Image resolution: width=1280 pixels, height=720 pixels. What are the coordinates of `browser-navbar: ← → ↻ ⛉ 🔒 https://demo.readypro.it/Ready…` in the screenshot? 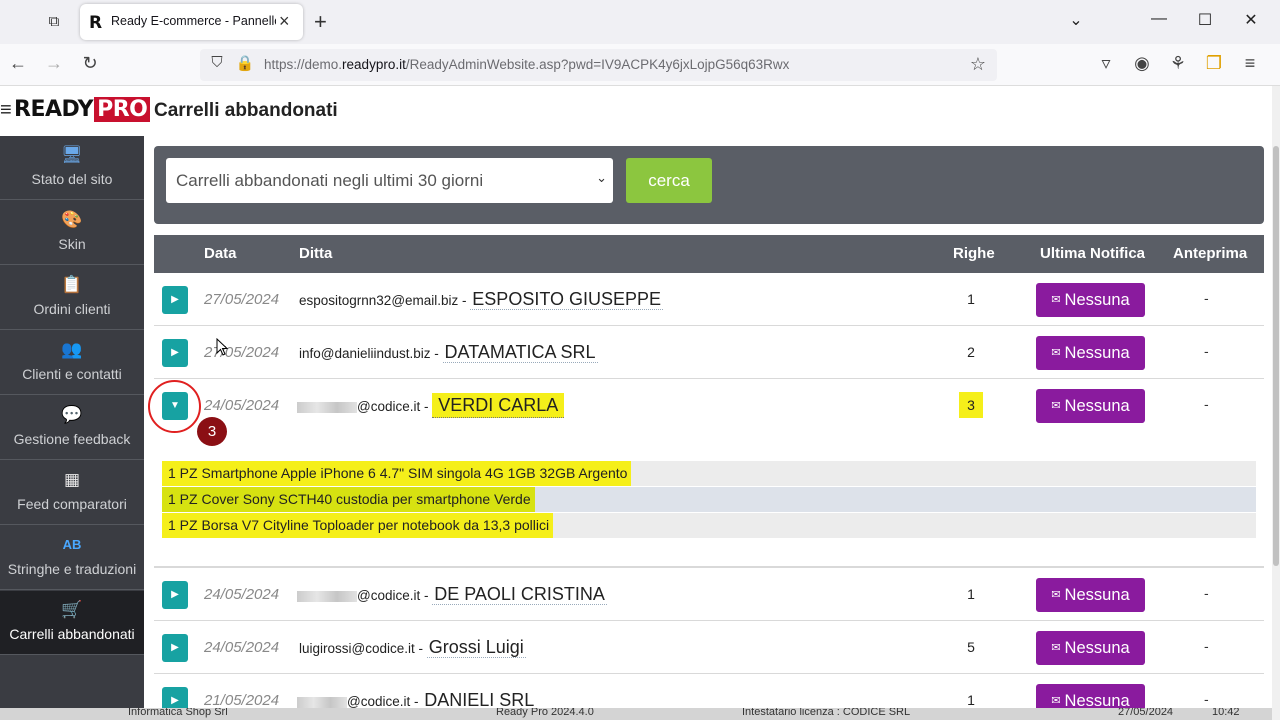 It's located at (640, 65).